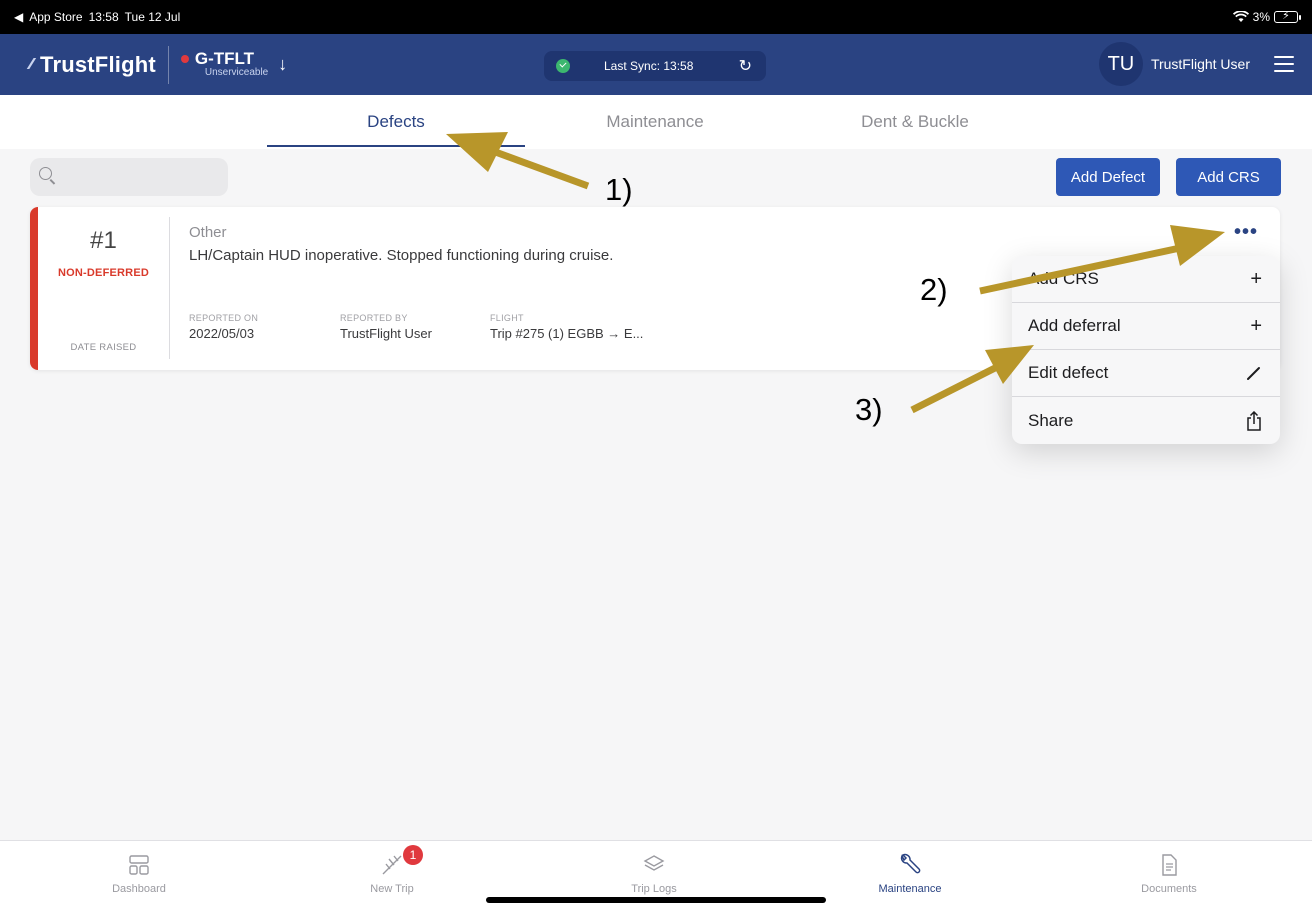 This screenshot has height=916, width=1312. Describe the element at coordinates (34, 288) in the screenshot. I see `defect-status-stripe` at that location.